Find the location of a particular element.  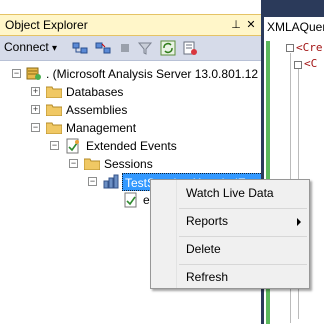

tree-label-databases: Databases is located at coordinates (95, 92).